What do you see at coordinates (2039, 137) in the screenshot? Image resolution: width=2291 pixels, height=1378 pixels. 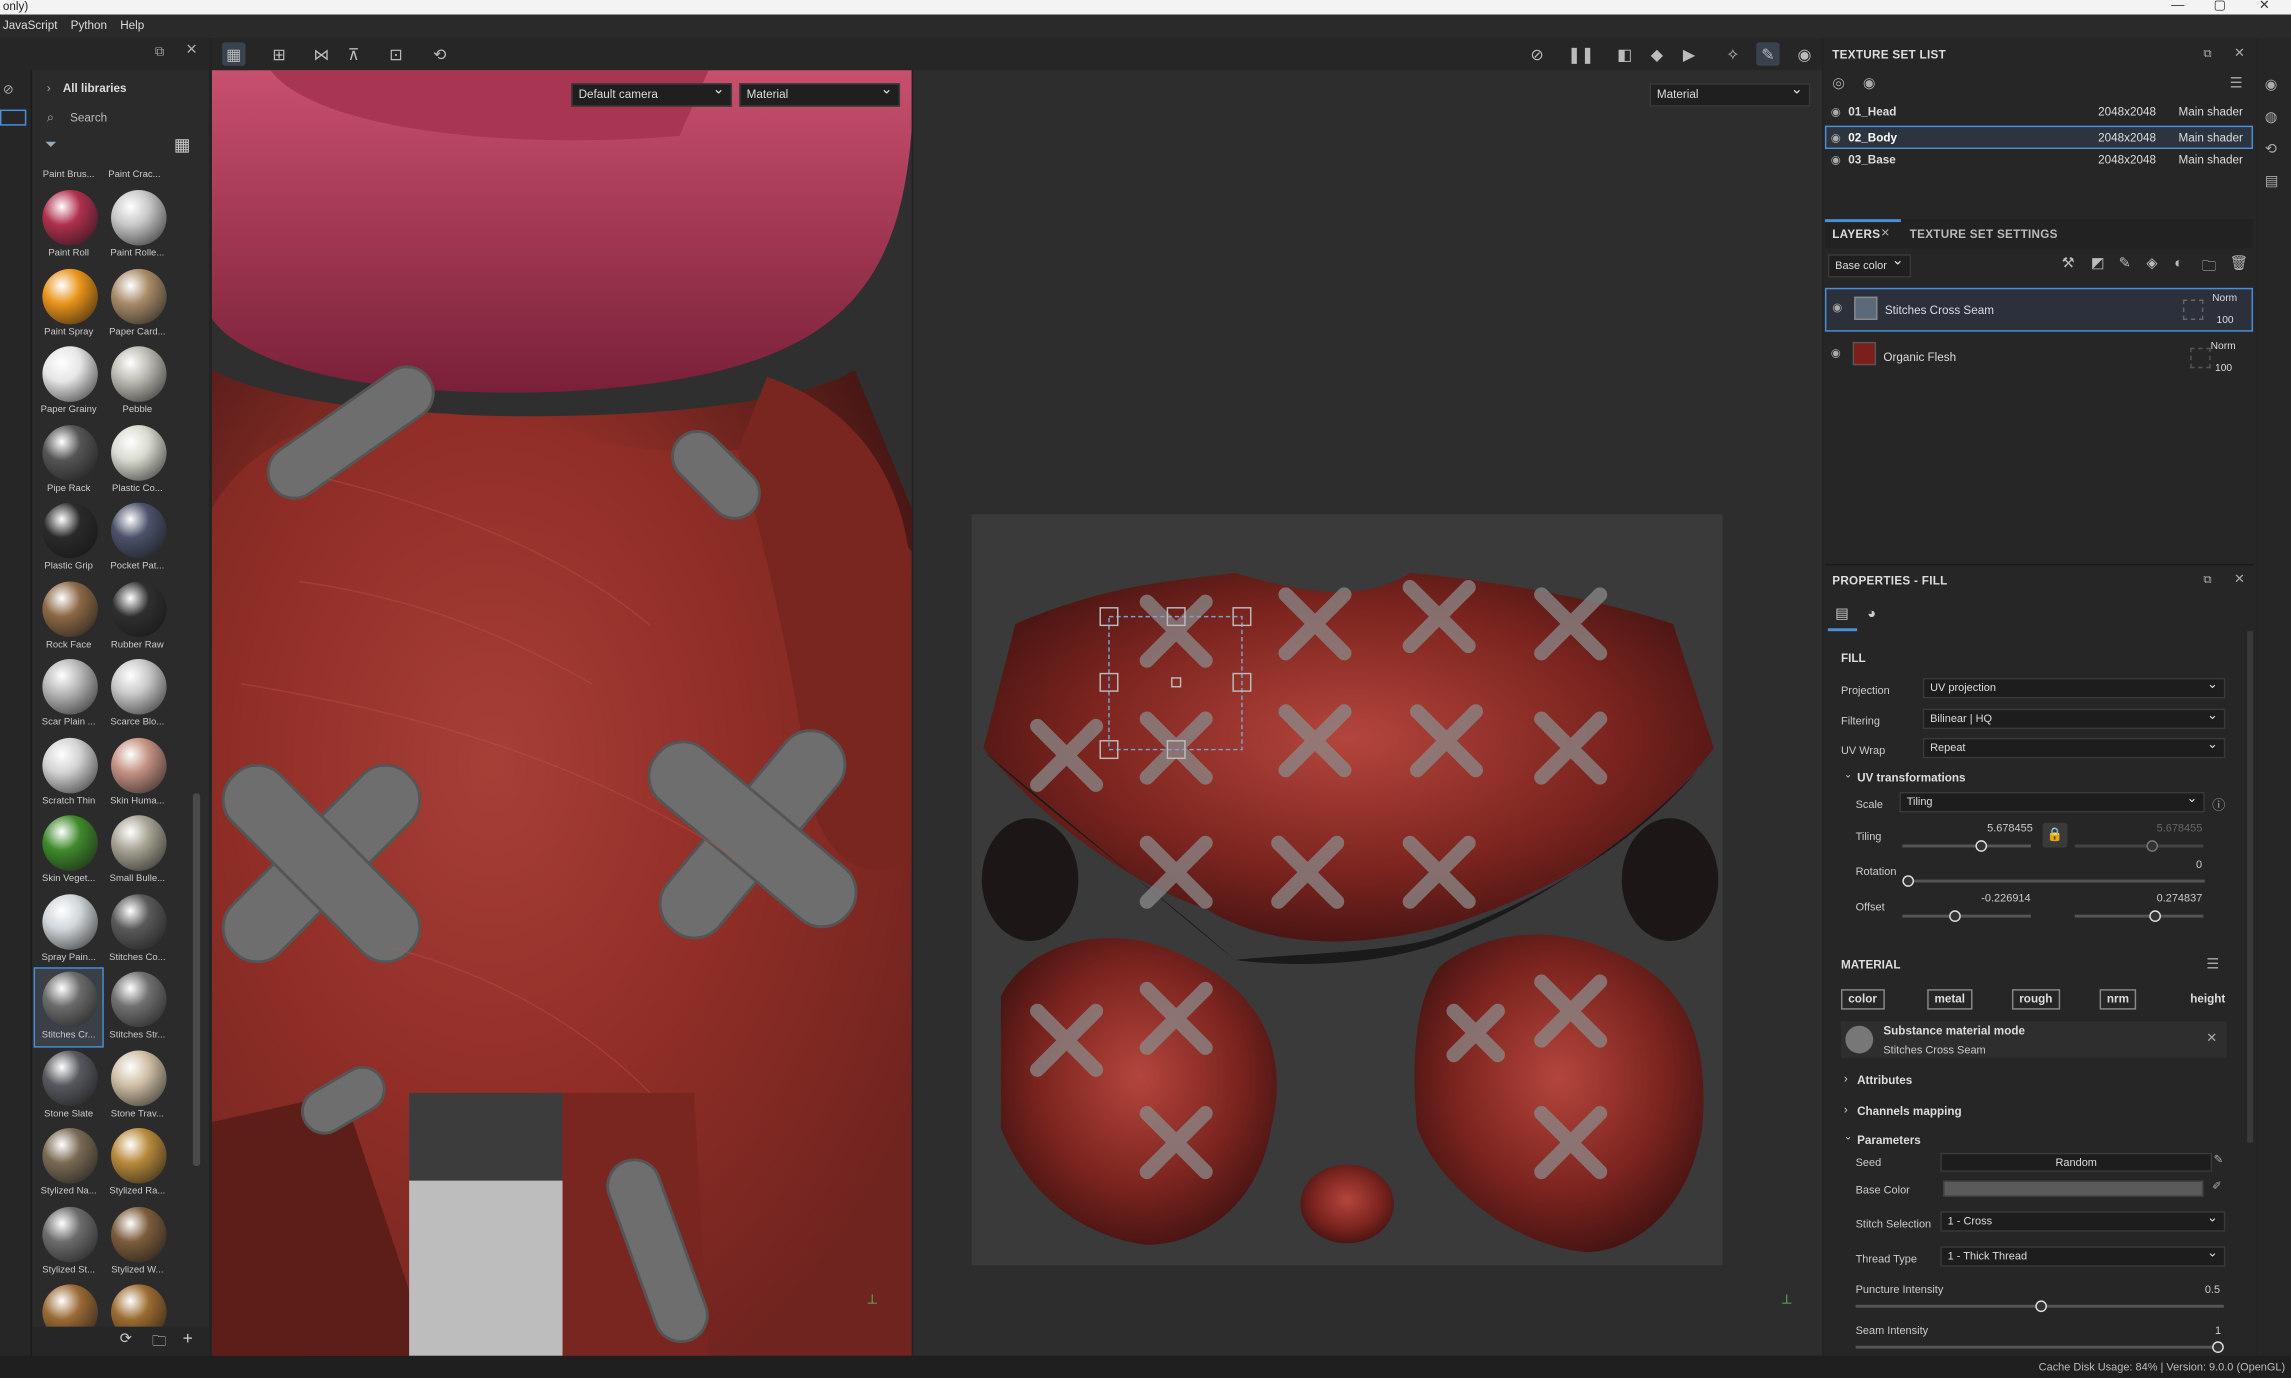 I see `texture-set-row-selected: ◉ 02_Body 2048x2048 Main shader` at bounding box center [2039, 137].